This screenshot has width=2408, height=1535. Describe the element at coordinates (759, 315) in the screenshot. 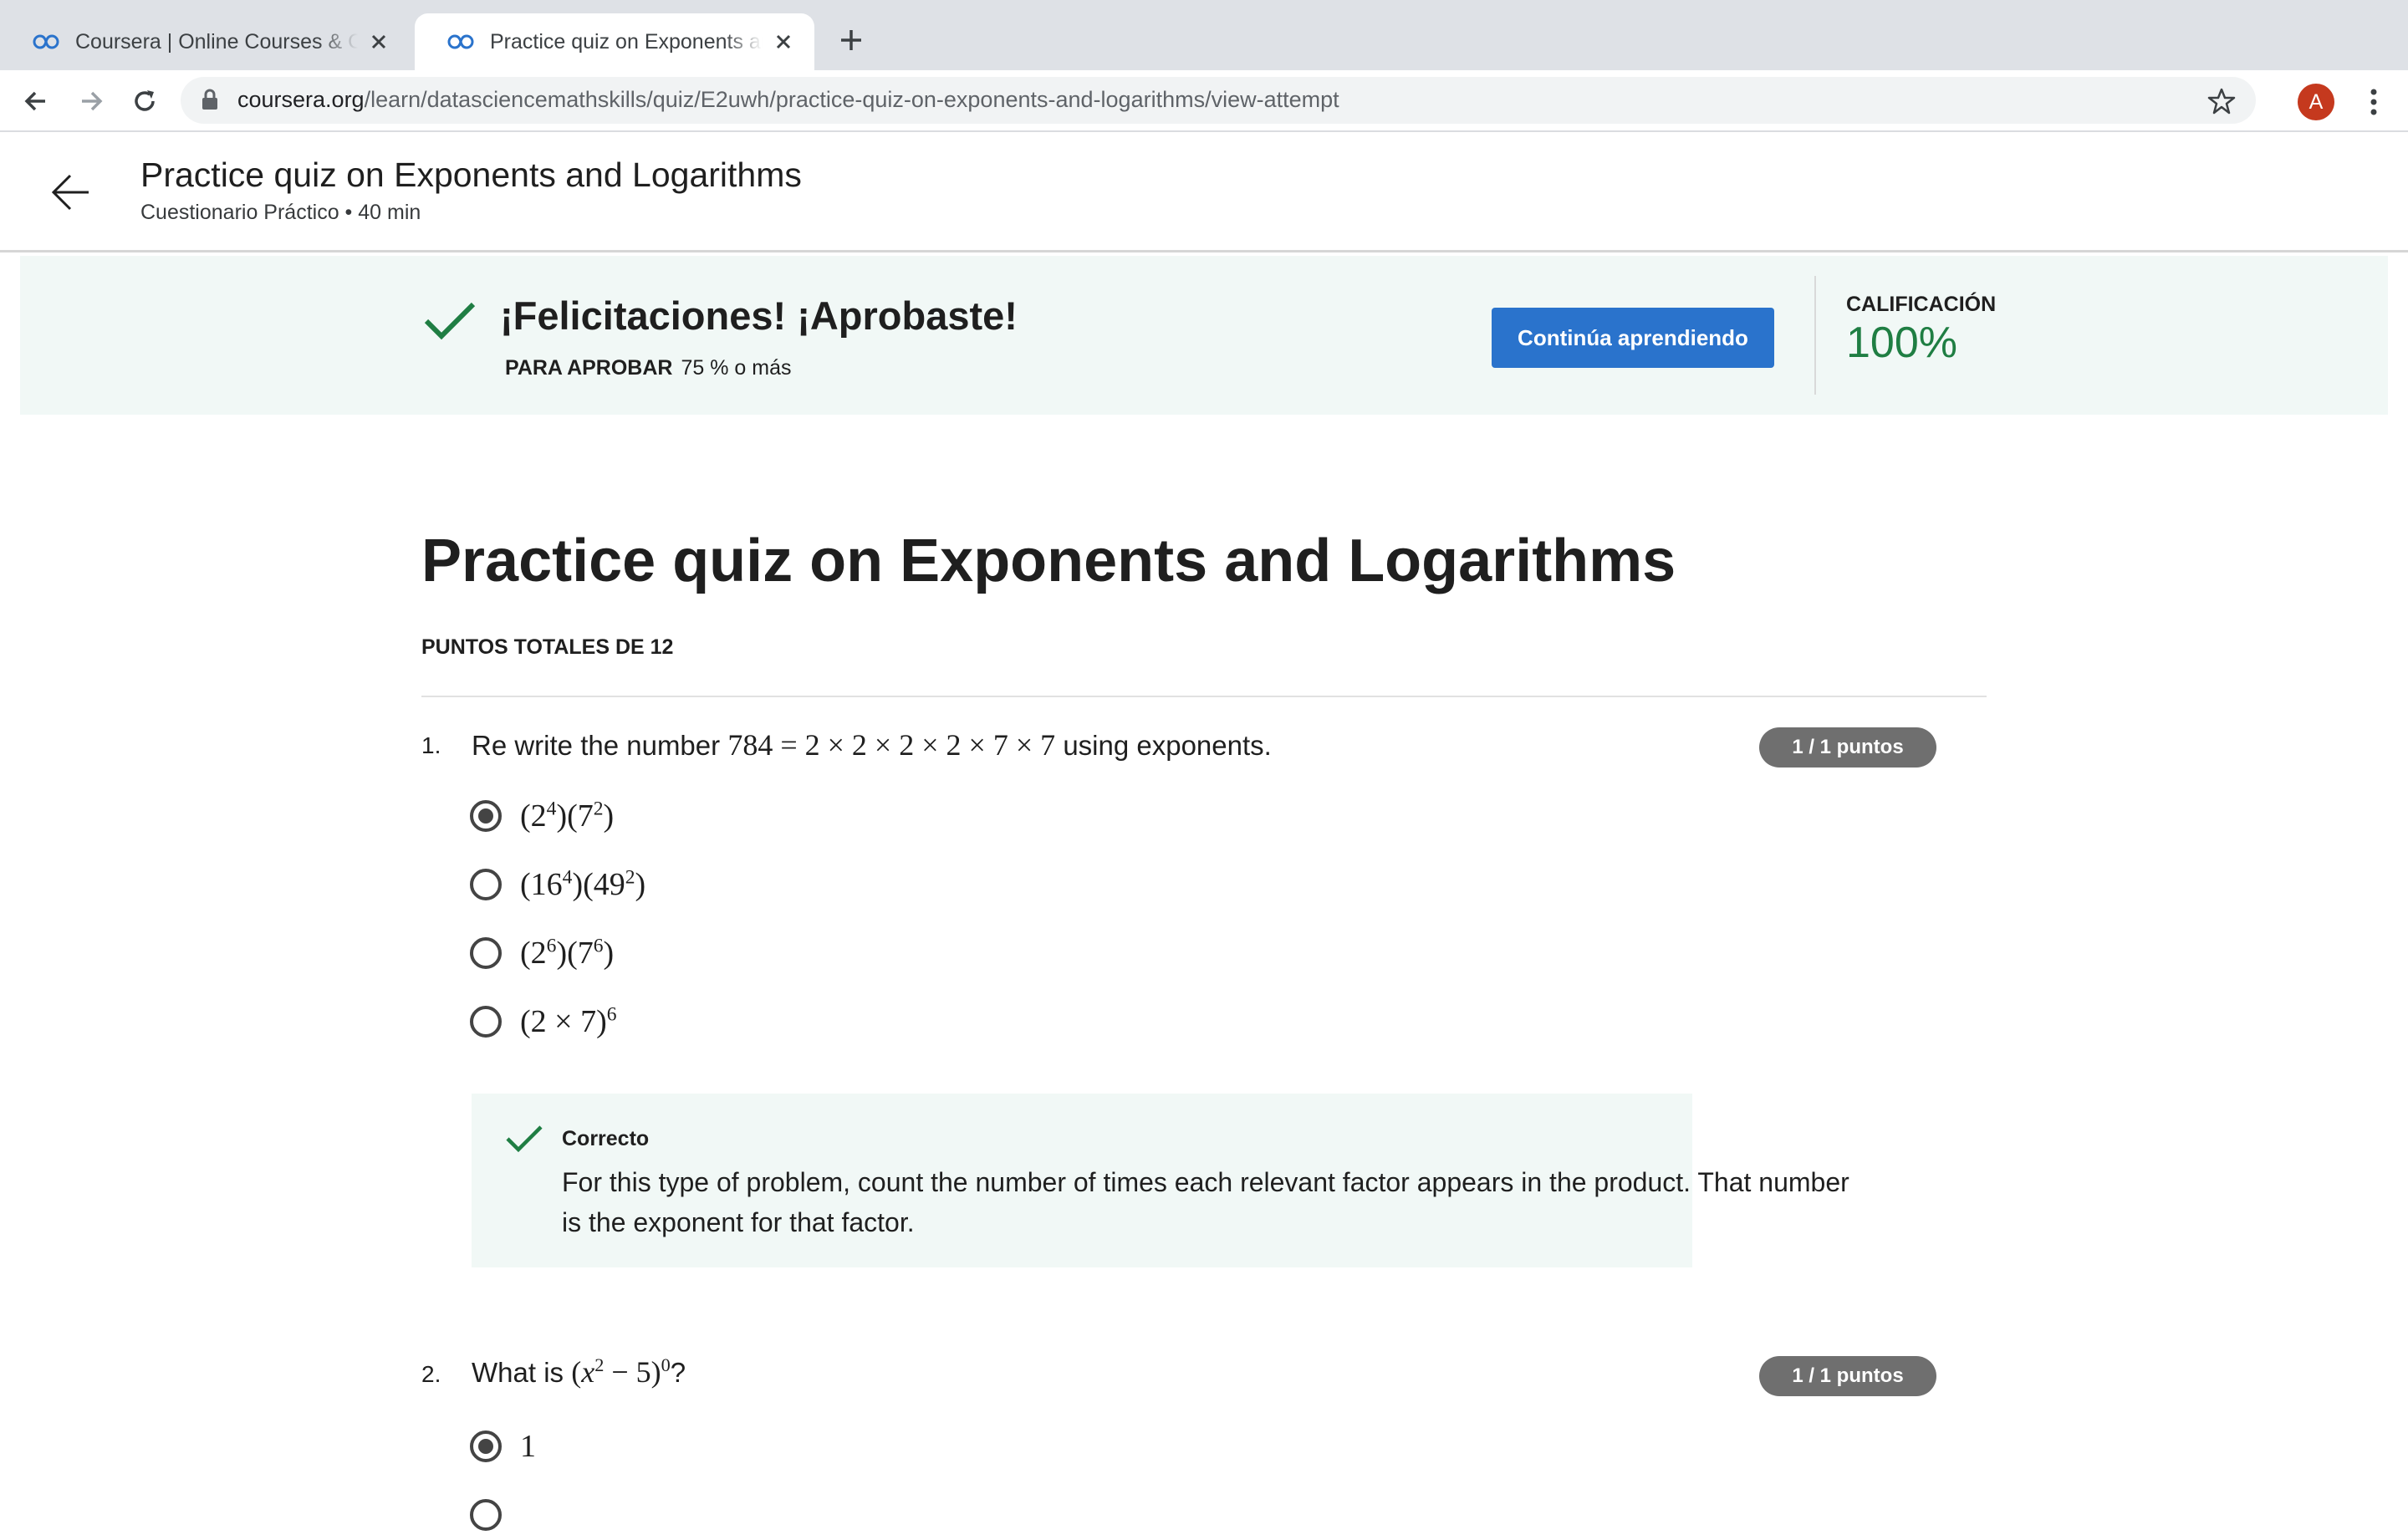

I see `banner-title: ¡Felicitaciones! ¡Aprobaste!` at that location.